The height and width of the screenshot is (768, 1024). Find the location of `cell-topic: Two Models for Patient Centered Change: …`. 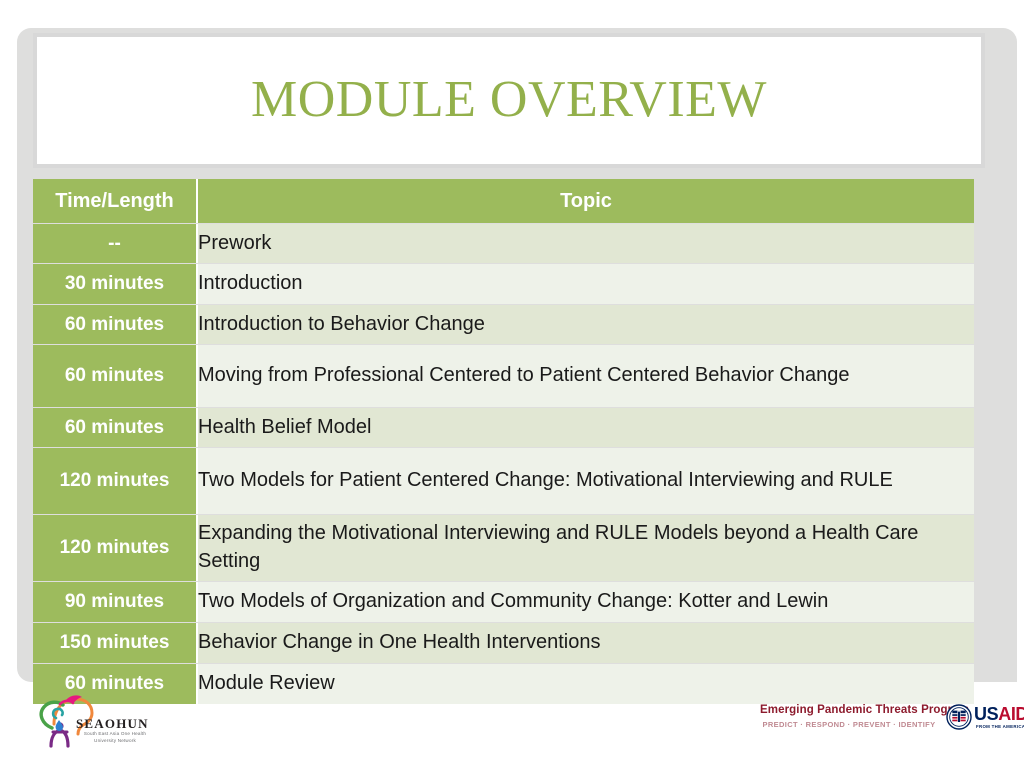

cell-topic: Two Models for Patient Centered Change: … is located at coordinates (586, 481).